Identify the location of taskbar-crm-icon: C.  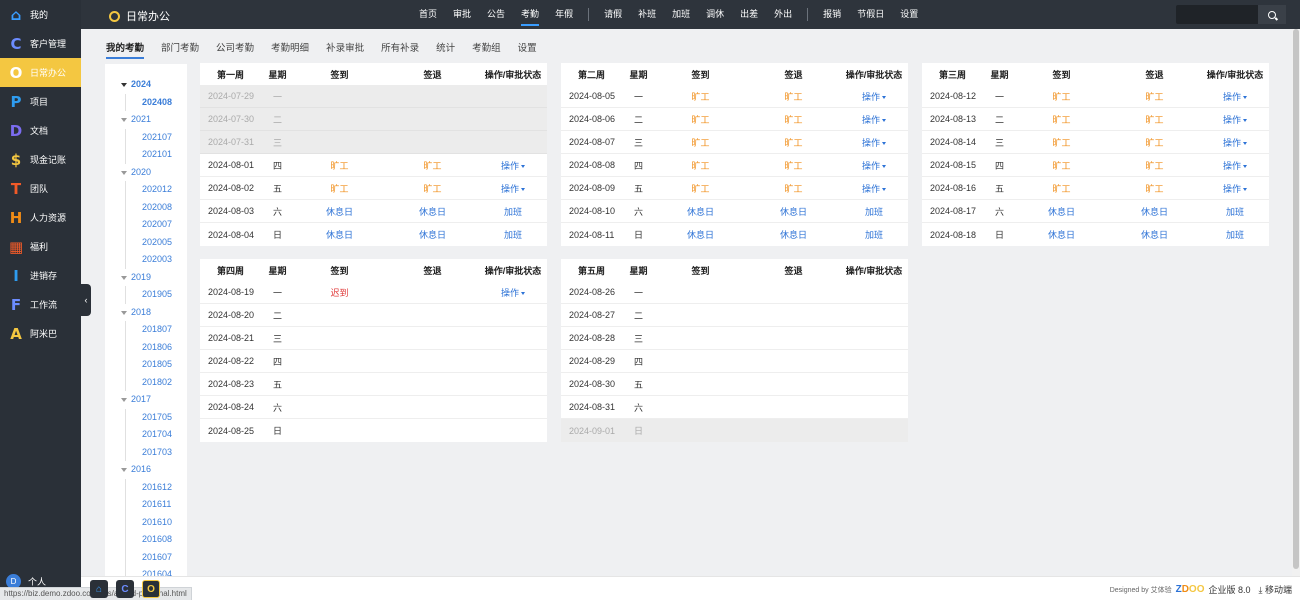
(125, 589).